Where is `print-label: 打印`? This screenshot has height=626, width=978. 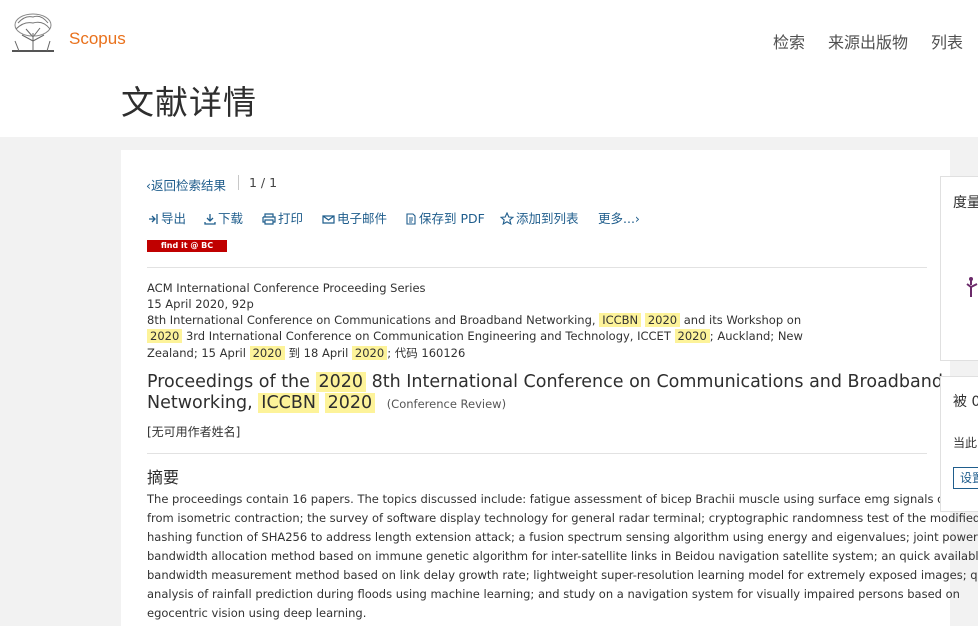
print-label: 打印 is located at coordinates (291, 218).